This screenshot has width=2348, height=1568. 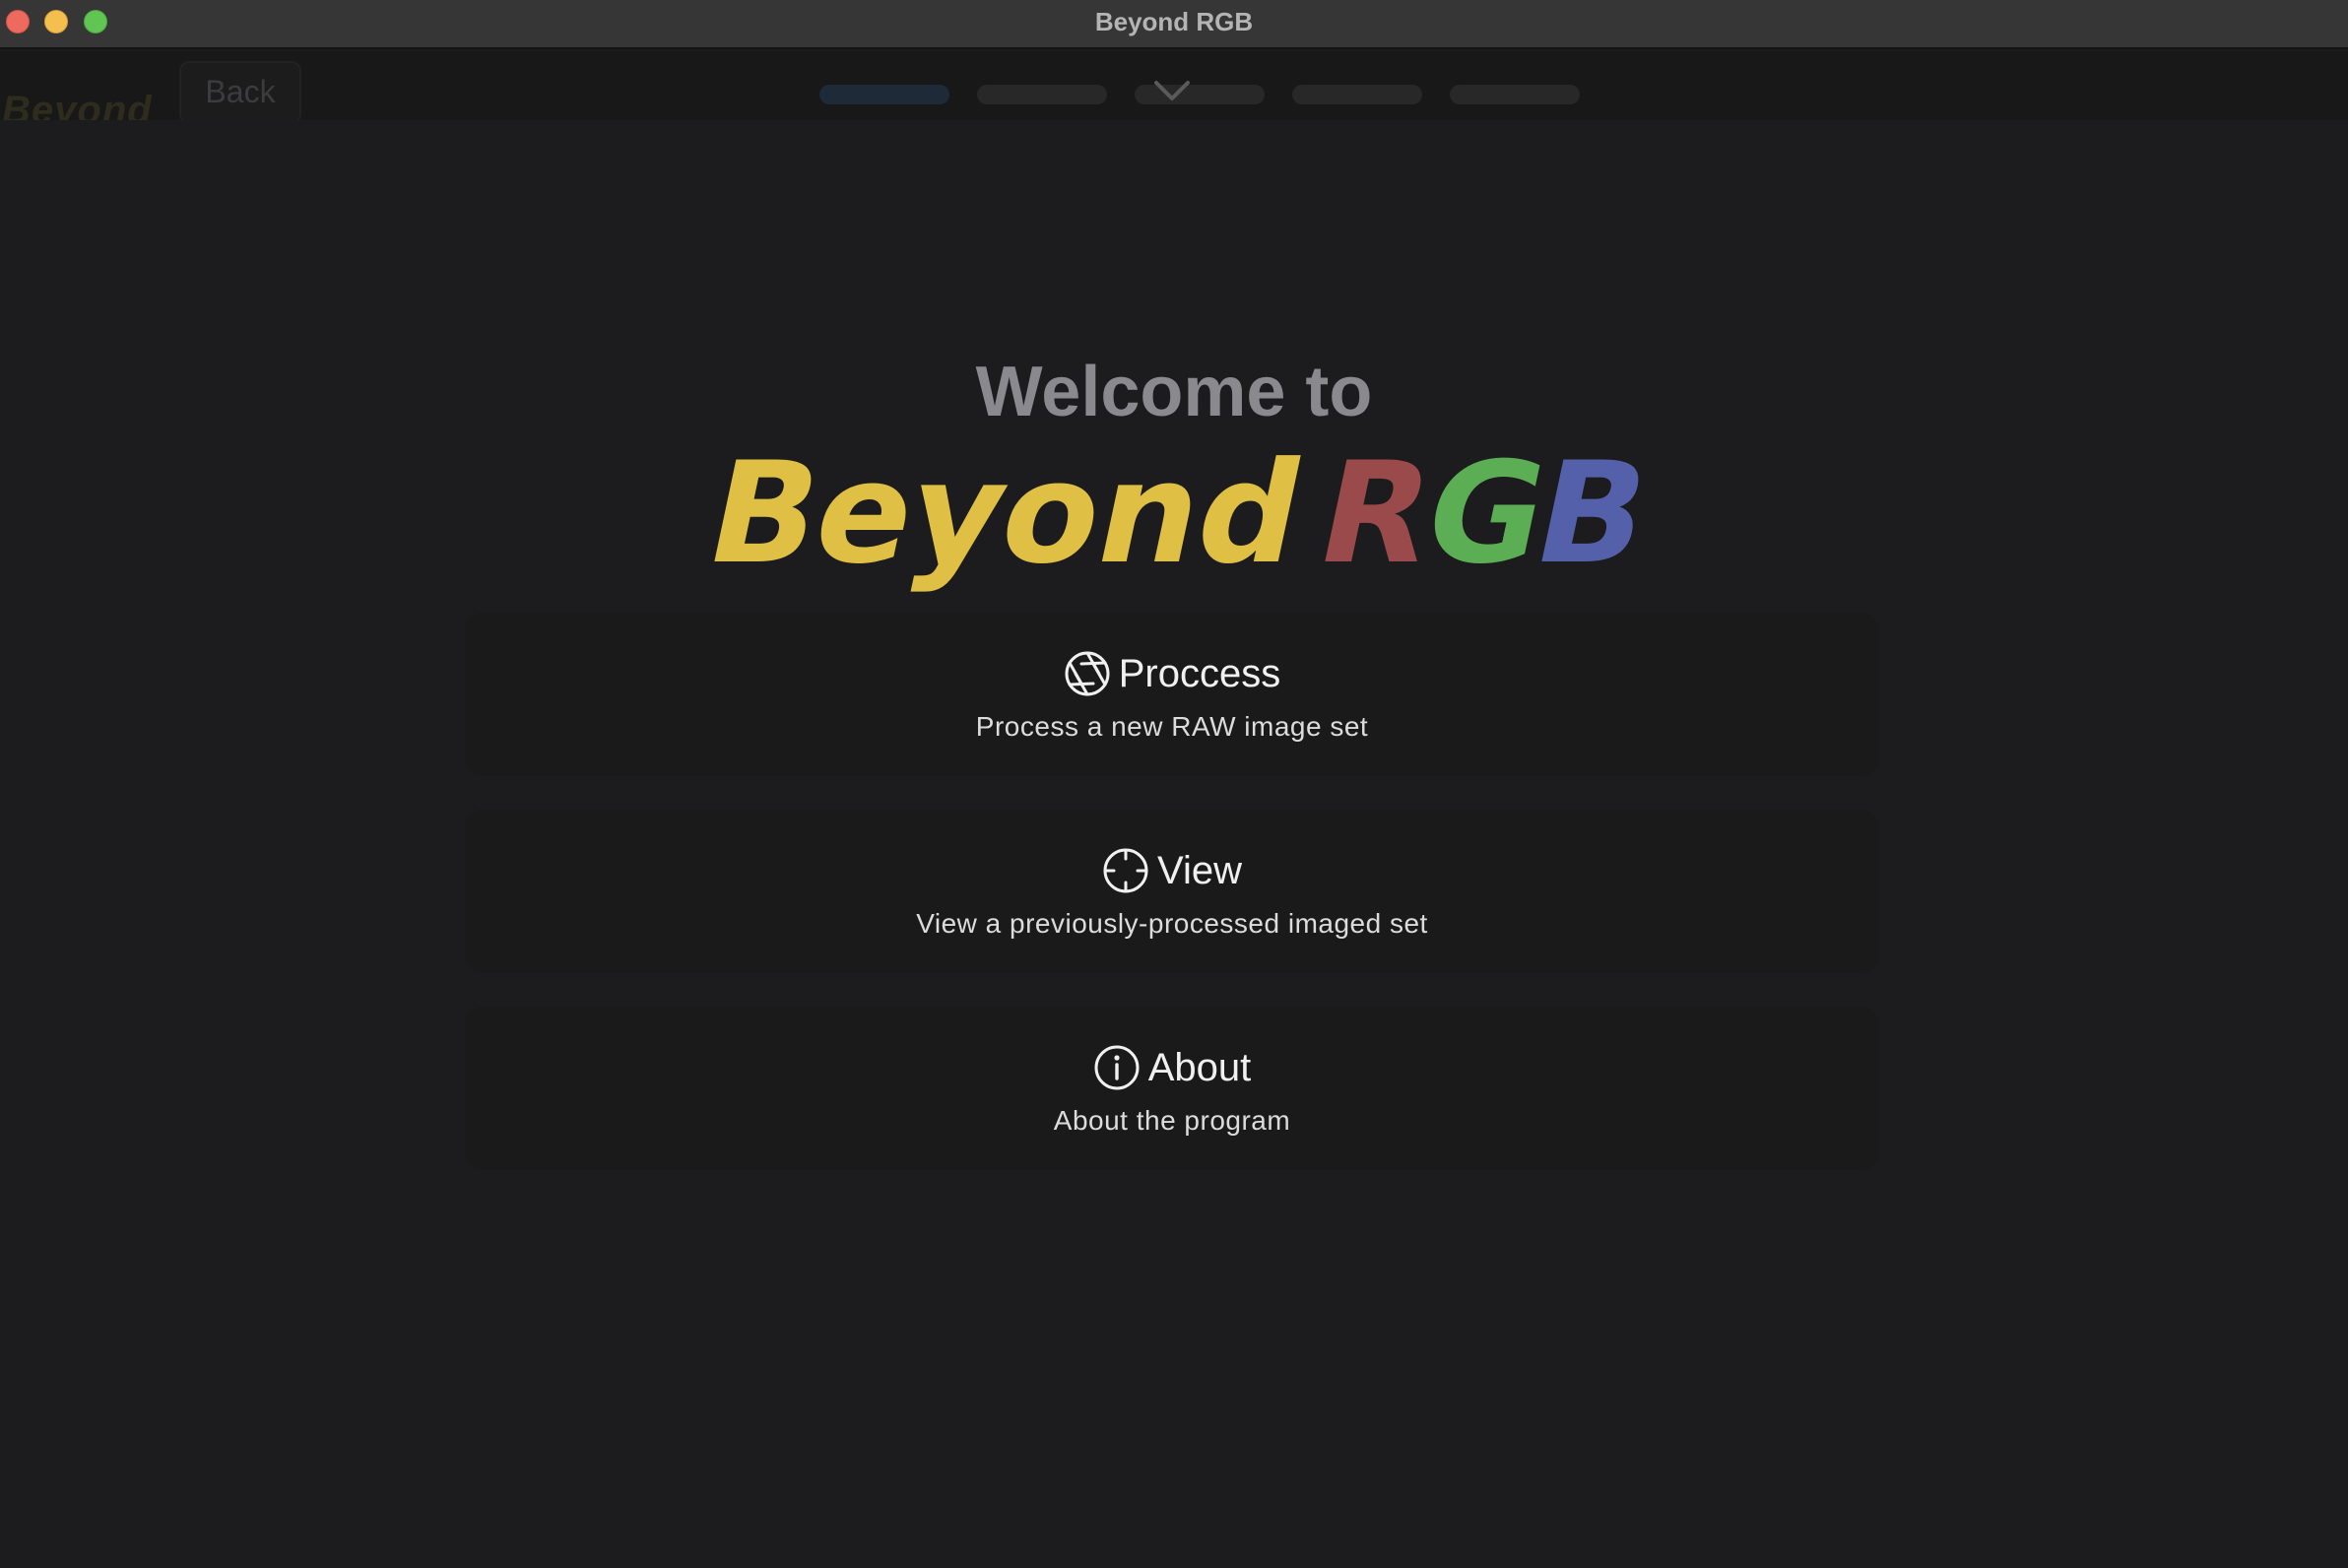 What do you see at coordinates (240, 91) in the screenshot?
I see `back-button: Back` at bounding box center [240, 91].